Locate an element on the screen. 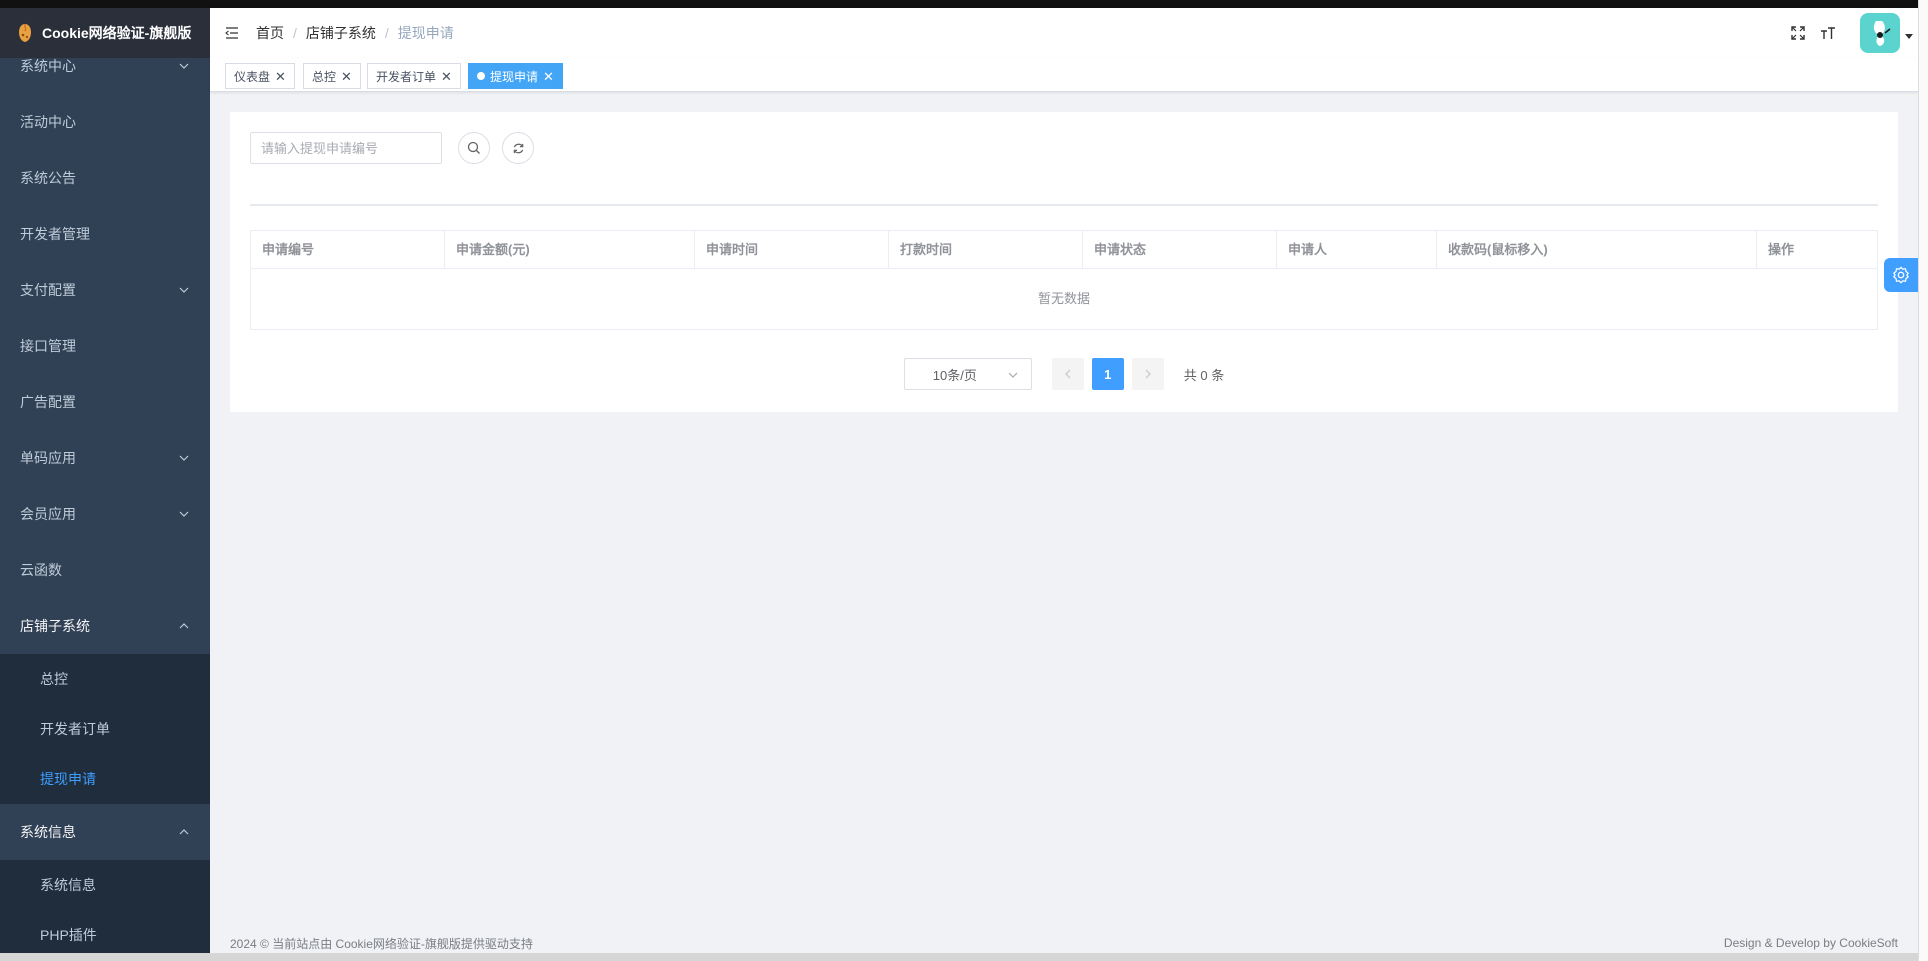  navbar: 首页 / 店铺子系统 / 提现申请 is located at coordinates (1064, 33).